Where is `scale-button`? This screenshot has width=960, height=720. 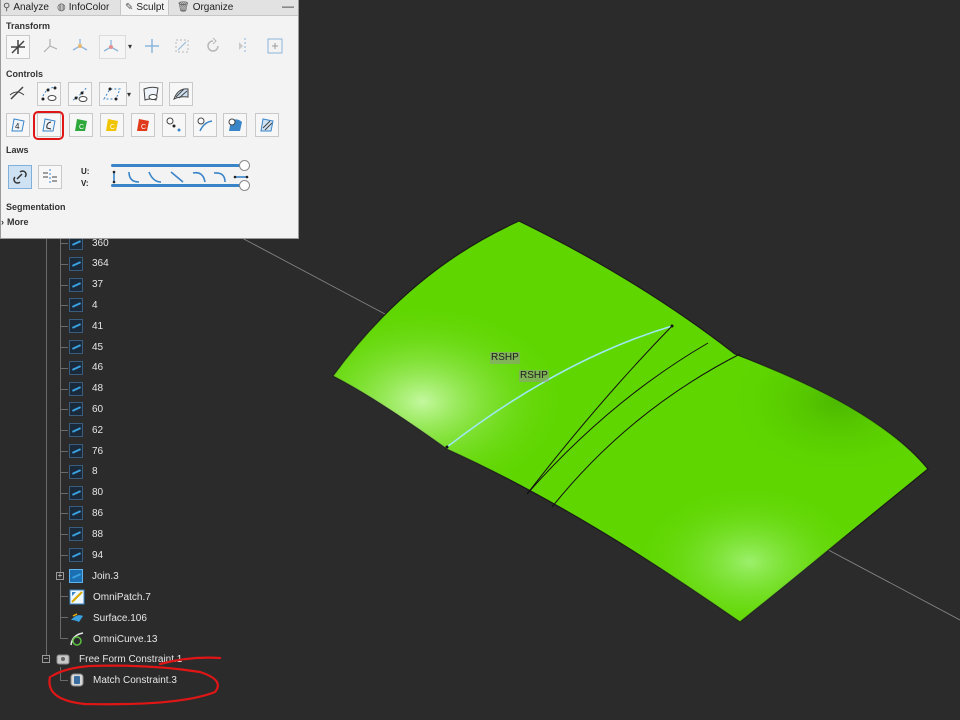 scale-button is located at coordinates (183, 47).